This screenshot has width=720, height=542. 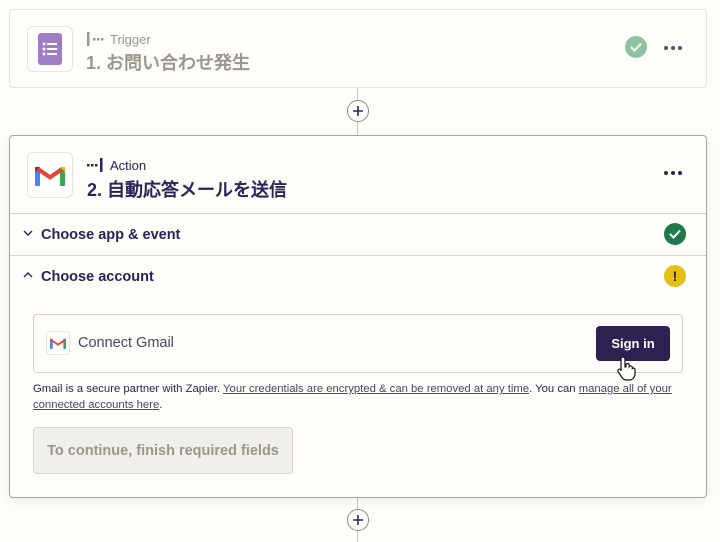 I want to click on connect-gmail-label: Connect Gmail, so click(x=126, y=343).